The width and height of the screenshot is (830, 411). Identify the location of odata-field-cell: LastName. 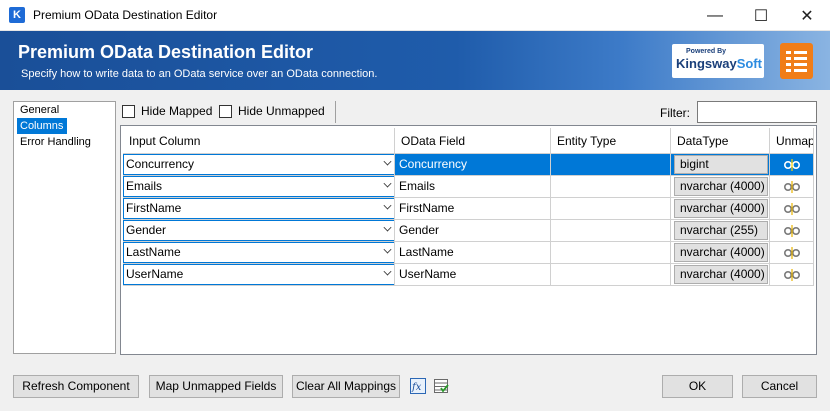
(473, 253).